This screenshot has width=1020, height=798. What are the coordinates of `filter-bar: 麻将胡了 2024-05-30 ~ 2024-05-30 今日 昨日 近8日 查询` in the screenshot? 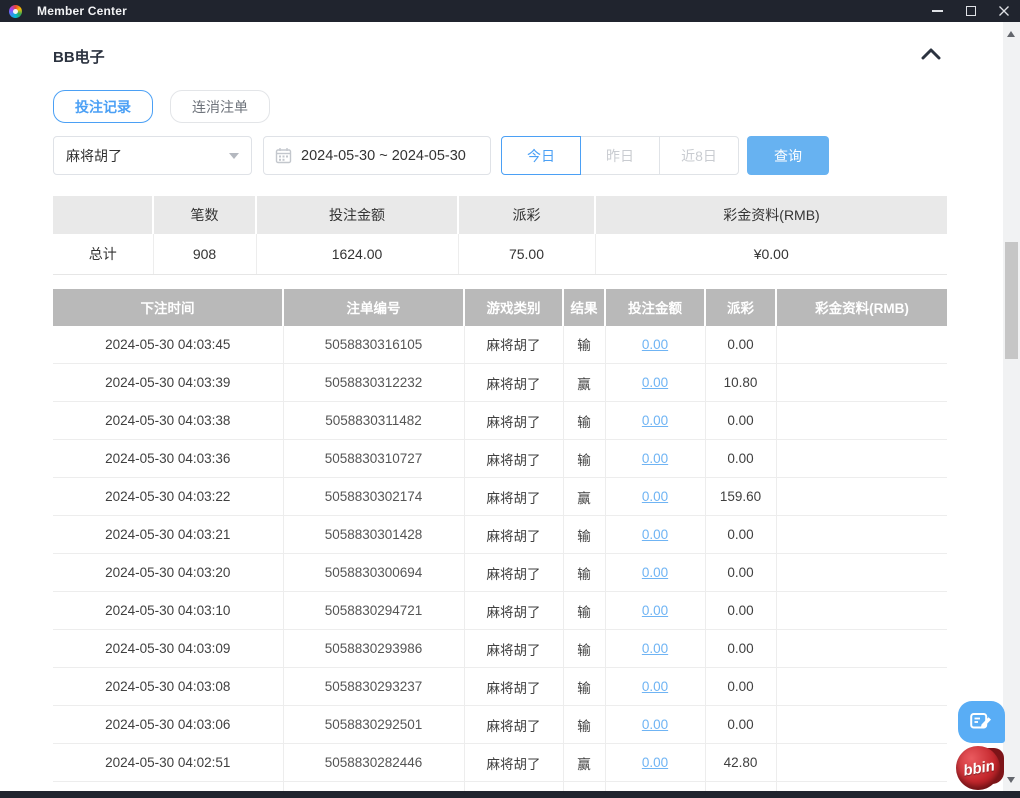 It's located at (501, 155).